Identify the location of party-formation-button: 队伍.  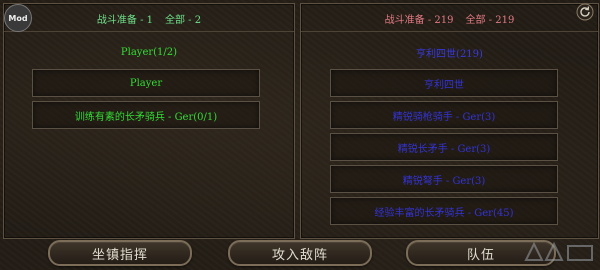
(481, 253).